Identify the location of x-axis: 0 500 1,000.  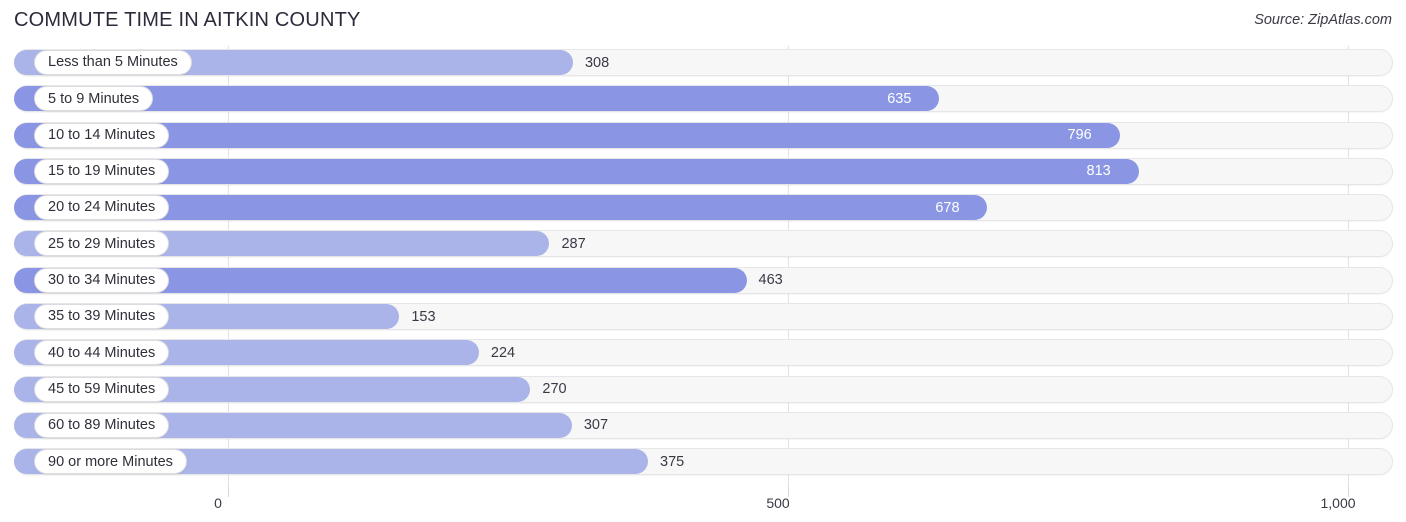
(703, 504).